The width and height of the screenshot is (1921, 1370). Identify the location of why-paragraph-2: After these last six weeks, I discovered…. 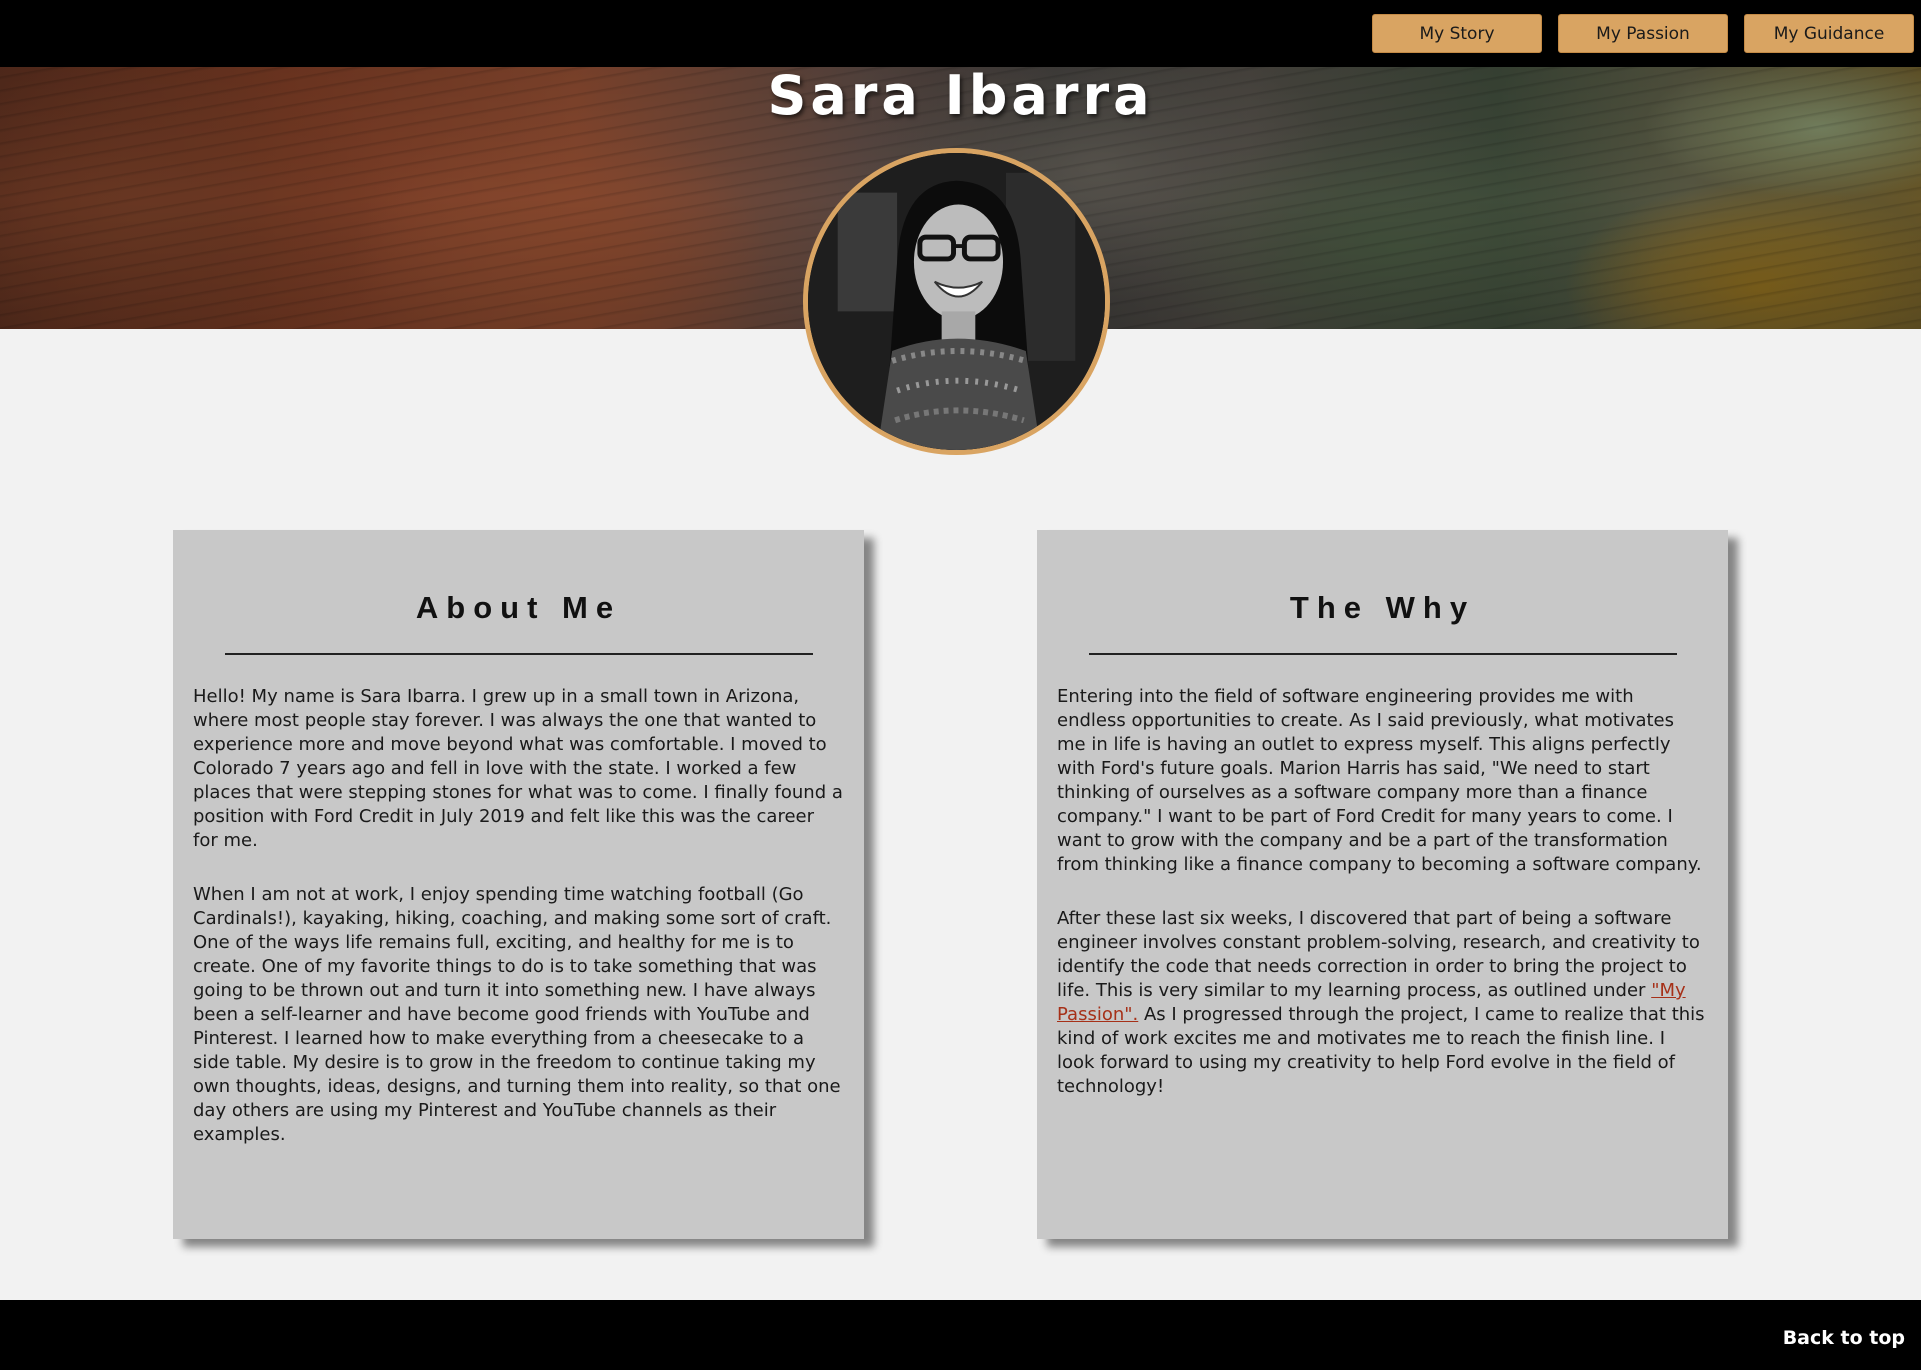
(1382, 1003).